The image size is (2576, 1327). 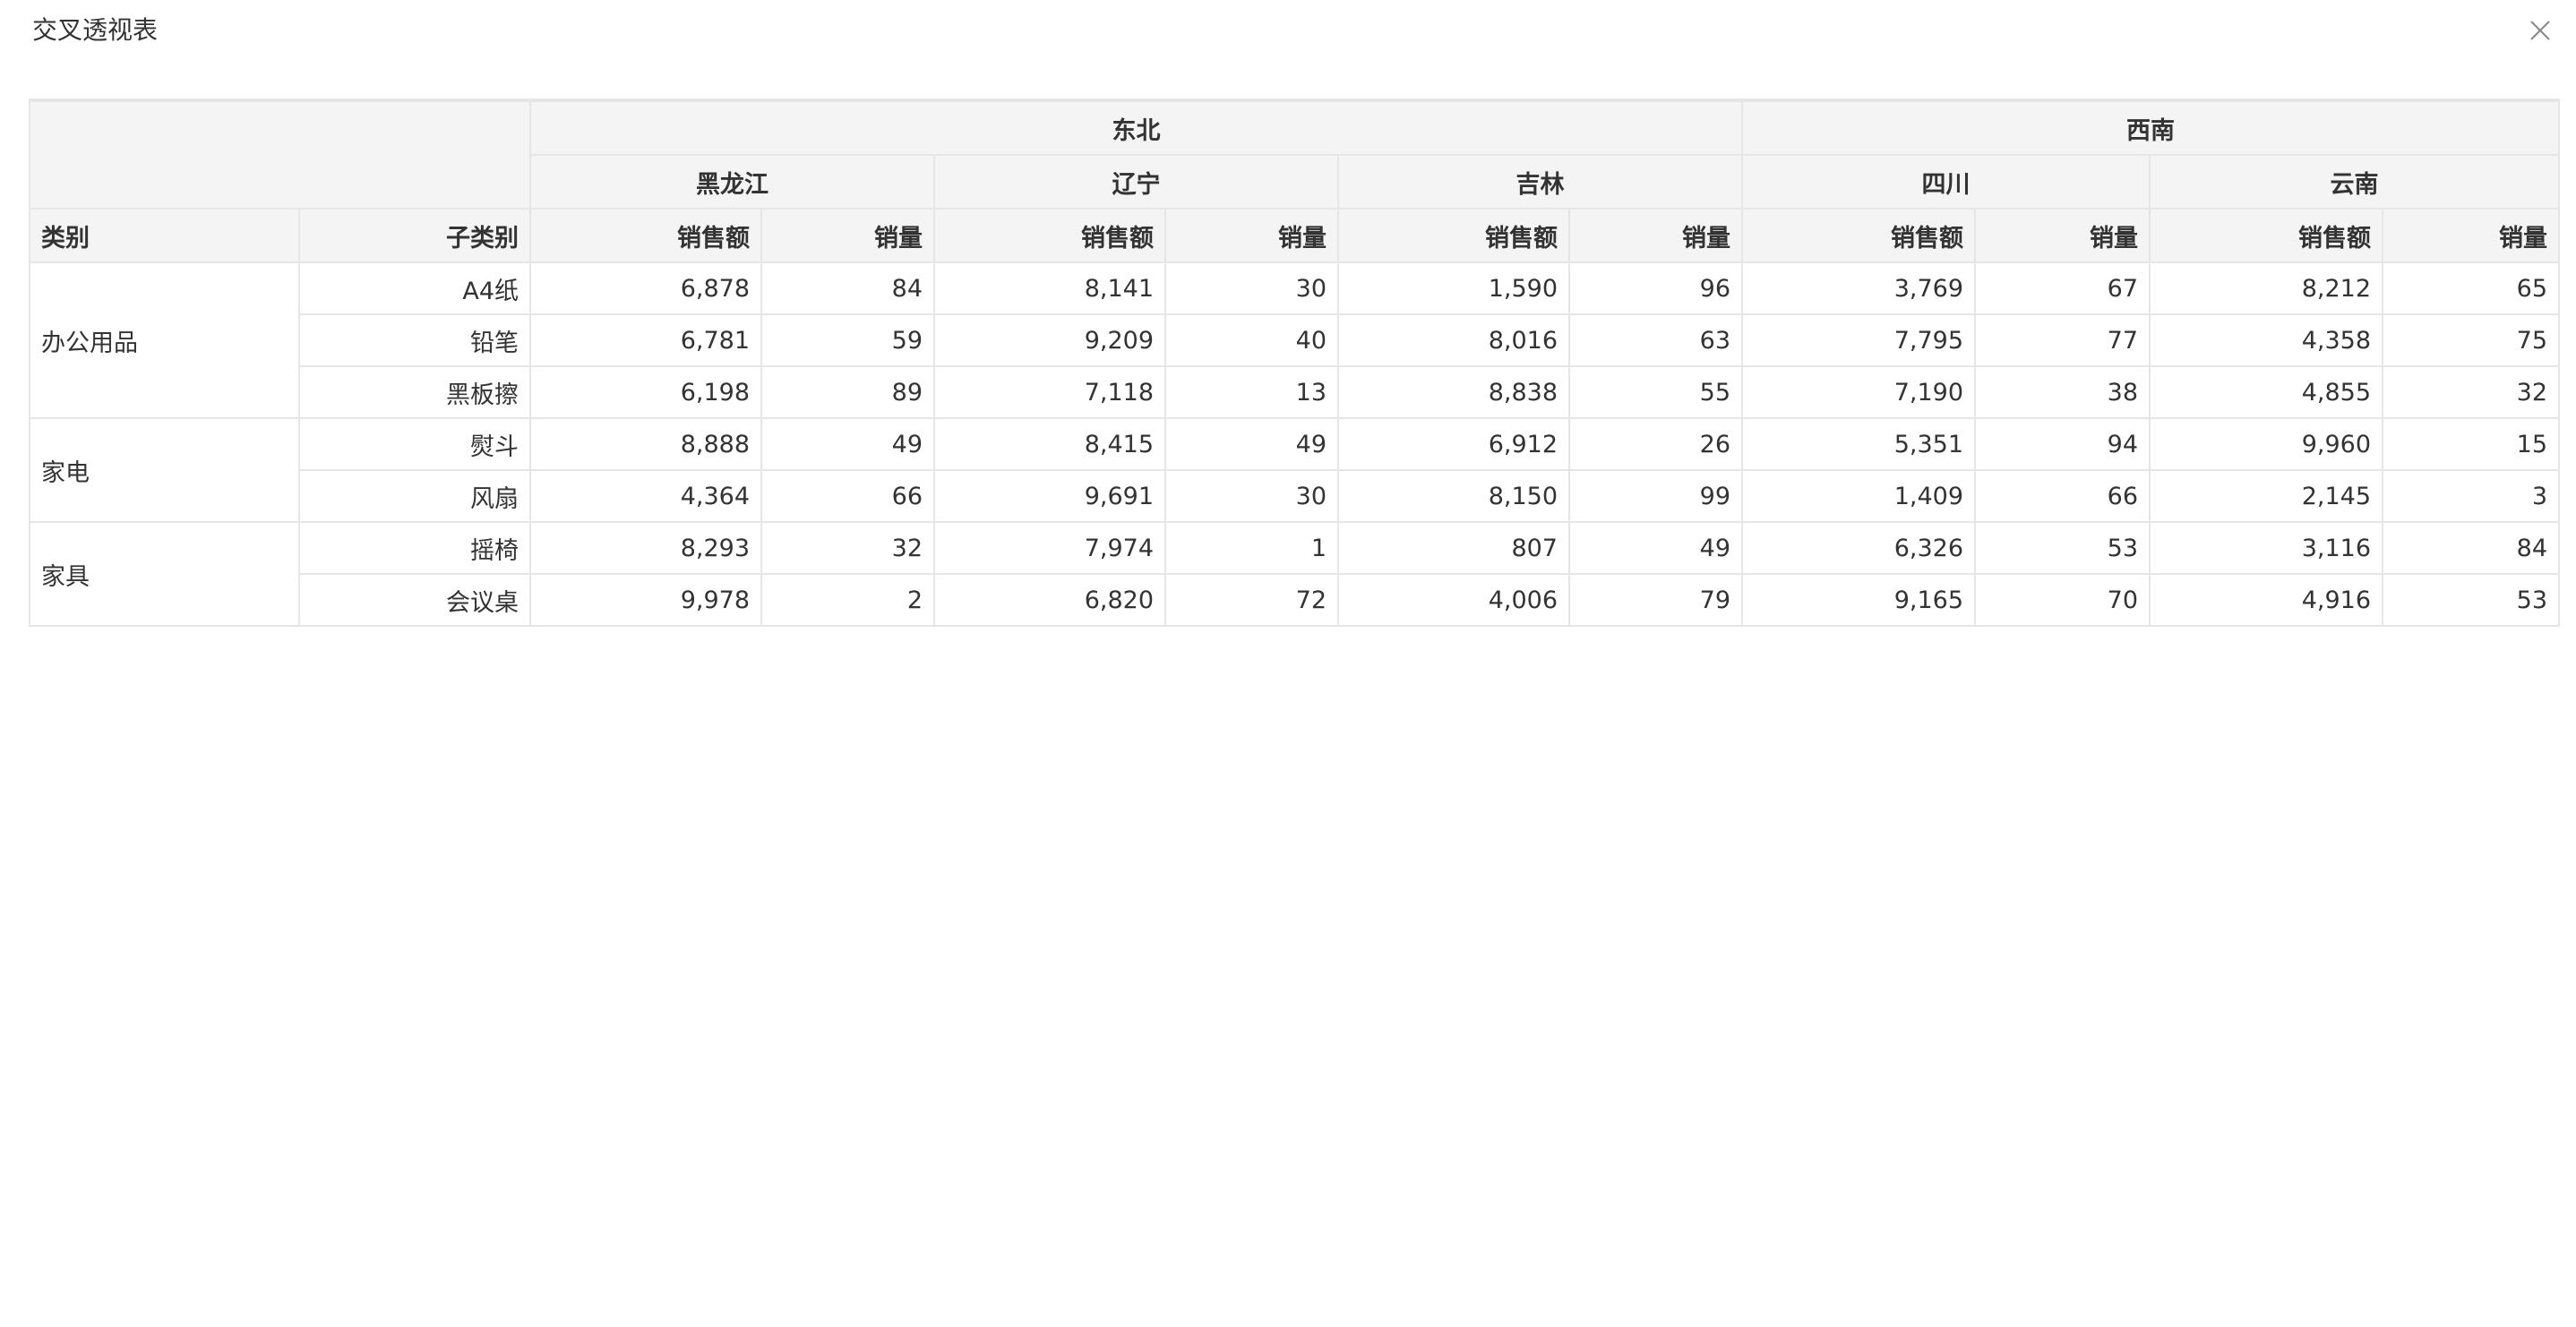 What do you see at coordinates (1655, 496) in the screenshot?
I see `quantity-value-cell: 99` at bounding box center [1655, 496].